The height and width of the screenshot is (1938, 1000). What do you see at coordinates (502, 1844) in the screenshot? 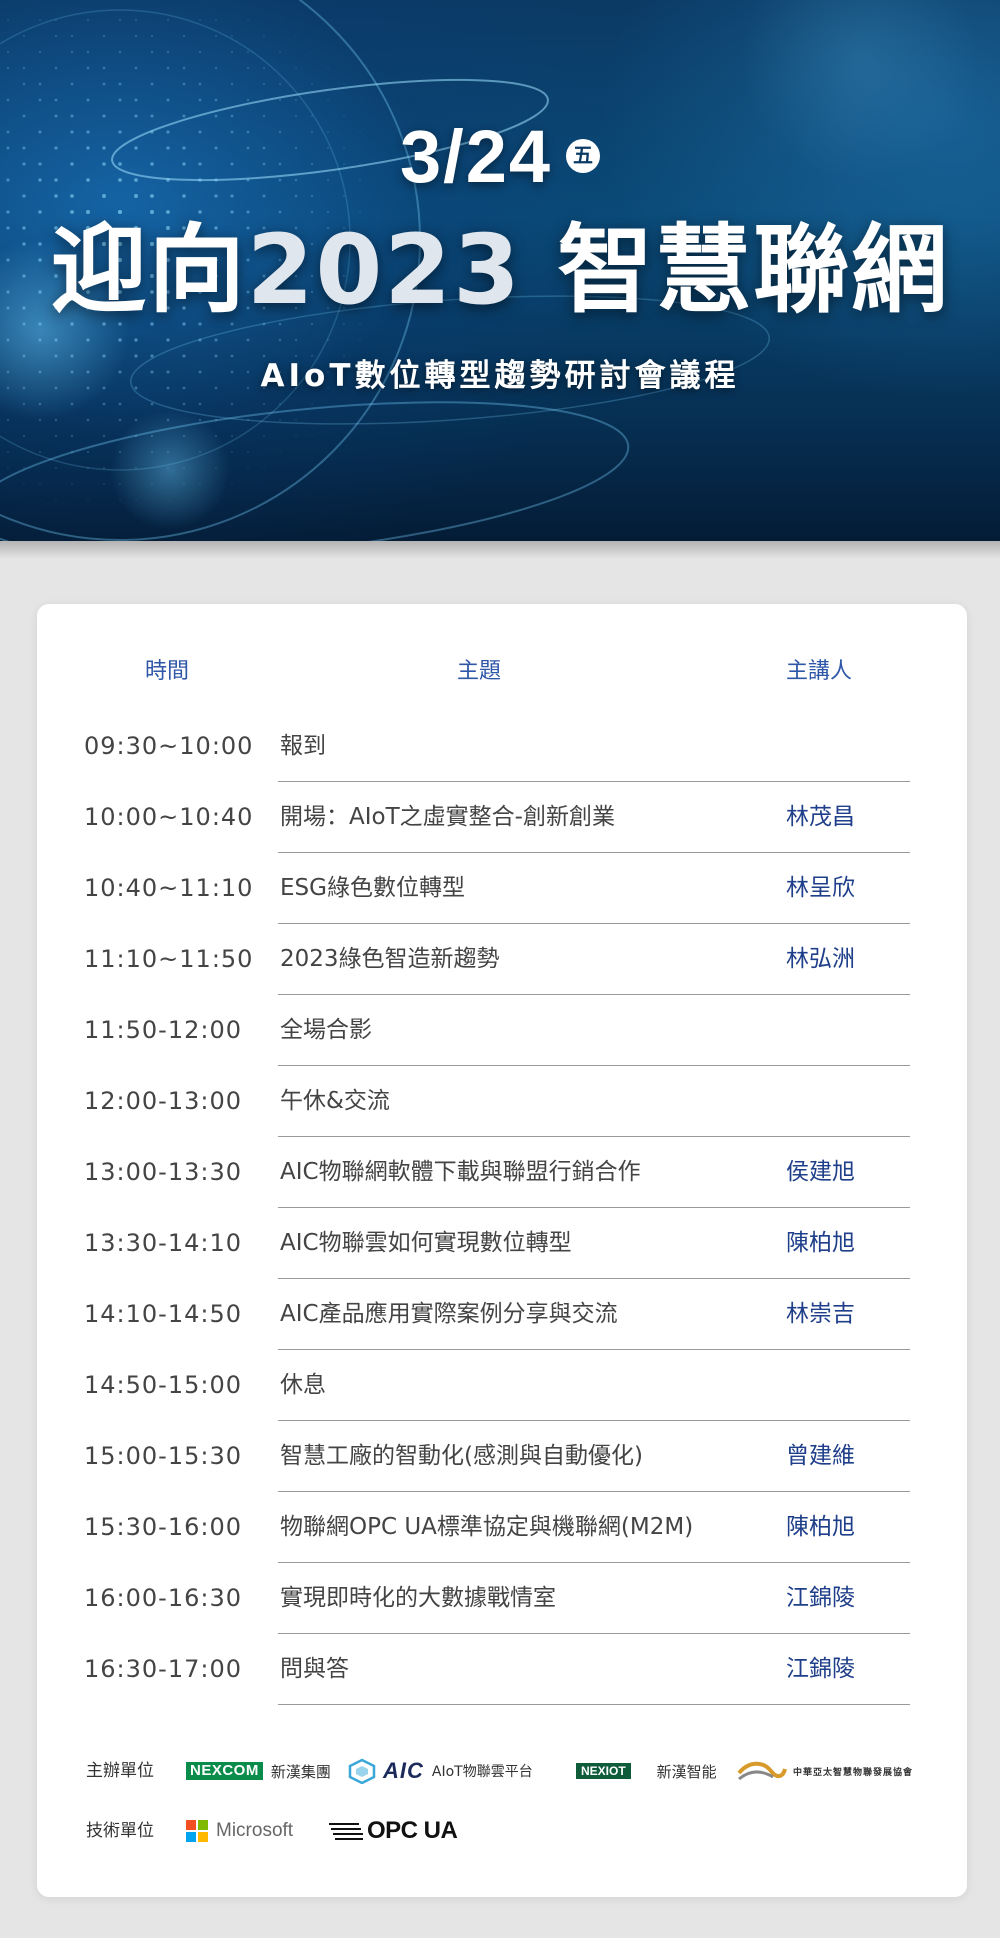
I see `tech-row: 技術單位 Microsoft OPC UA` at bounding box center [502, 1844].